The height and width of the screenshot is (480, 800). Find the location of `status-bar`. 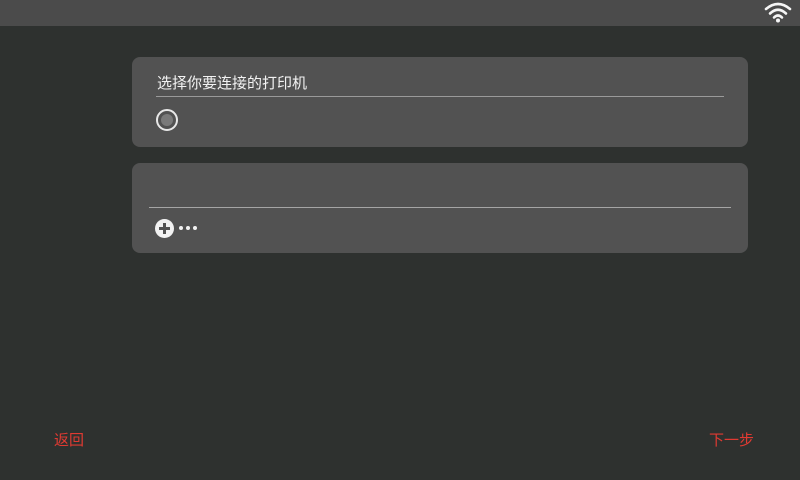

status-bar is located at coordinates (400, 13).